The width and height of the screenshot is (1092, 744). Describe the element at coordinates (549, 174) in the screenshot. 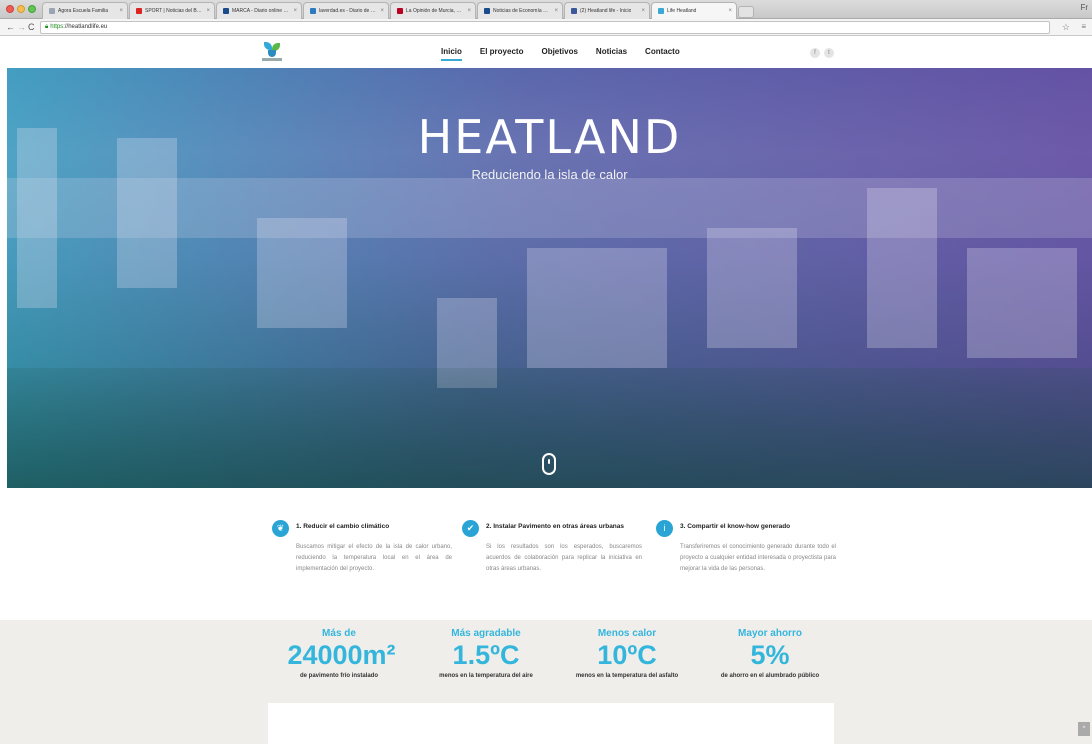

I see `hero-subtitle: Reduciendo la isla de calor` at that location.